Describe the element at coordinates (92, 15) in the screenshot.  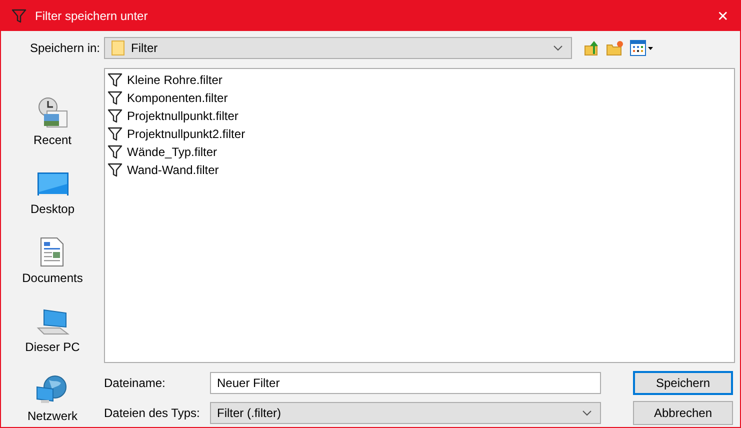
I see `window-title: Filter speichern unter` at that location.